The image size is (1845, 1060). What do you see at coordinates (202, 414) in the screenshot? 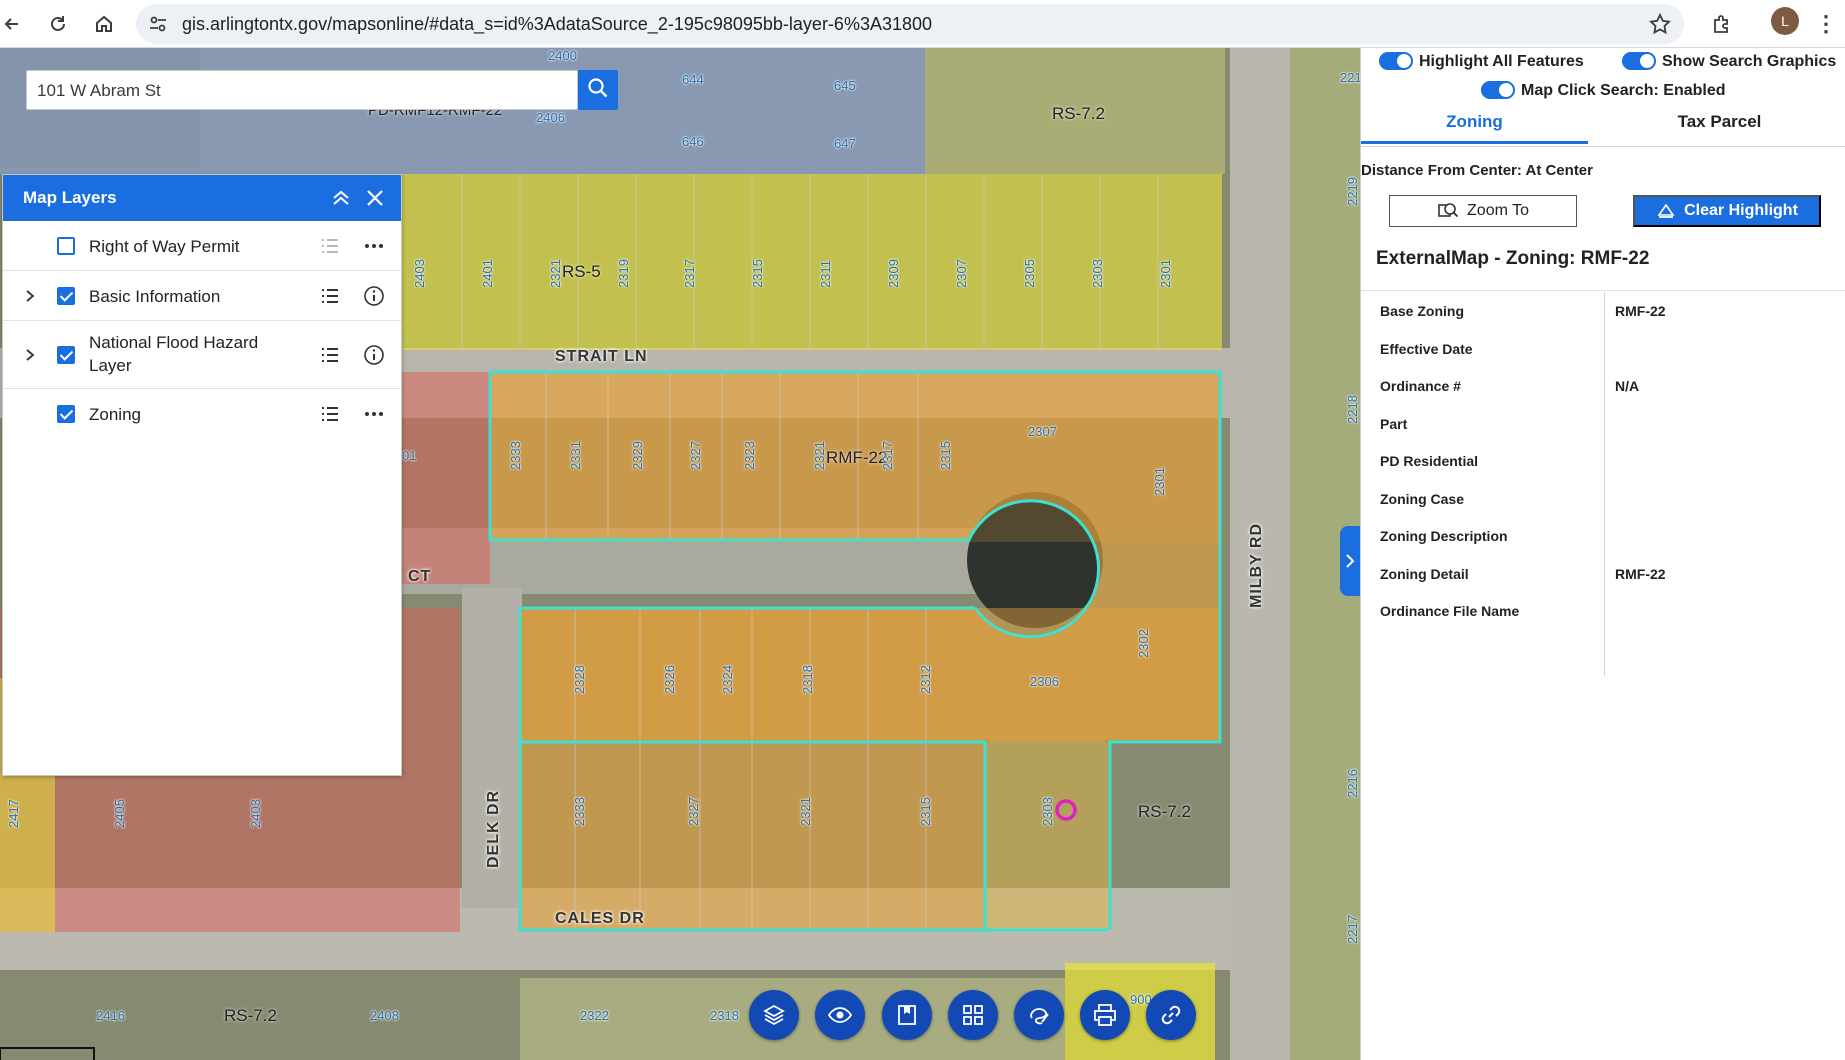
I see `layer-item-zoning: Zoning` at bounding box center [202, 414].